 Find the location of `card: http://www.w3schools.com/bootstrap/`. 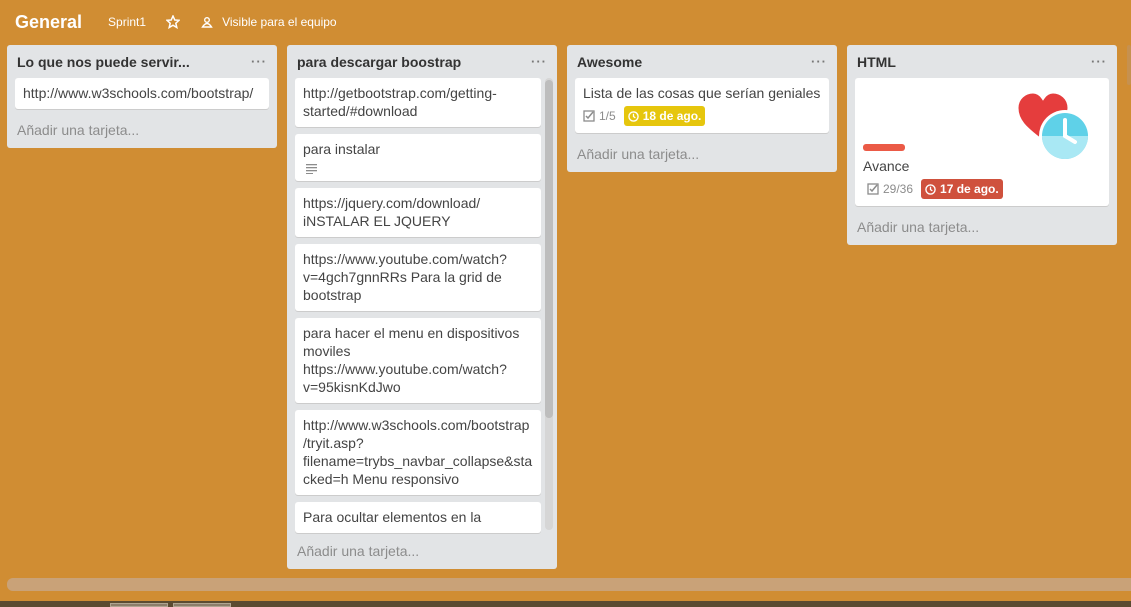

card: http://www.w3schools.com/bootstrap/ is located at coordinates (142, 93).